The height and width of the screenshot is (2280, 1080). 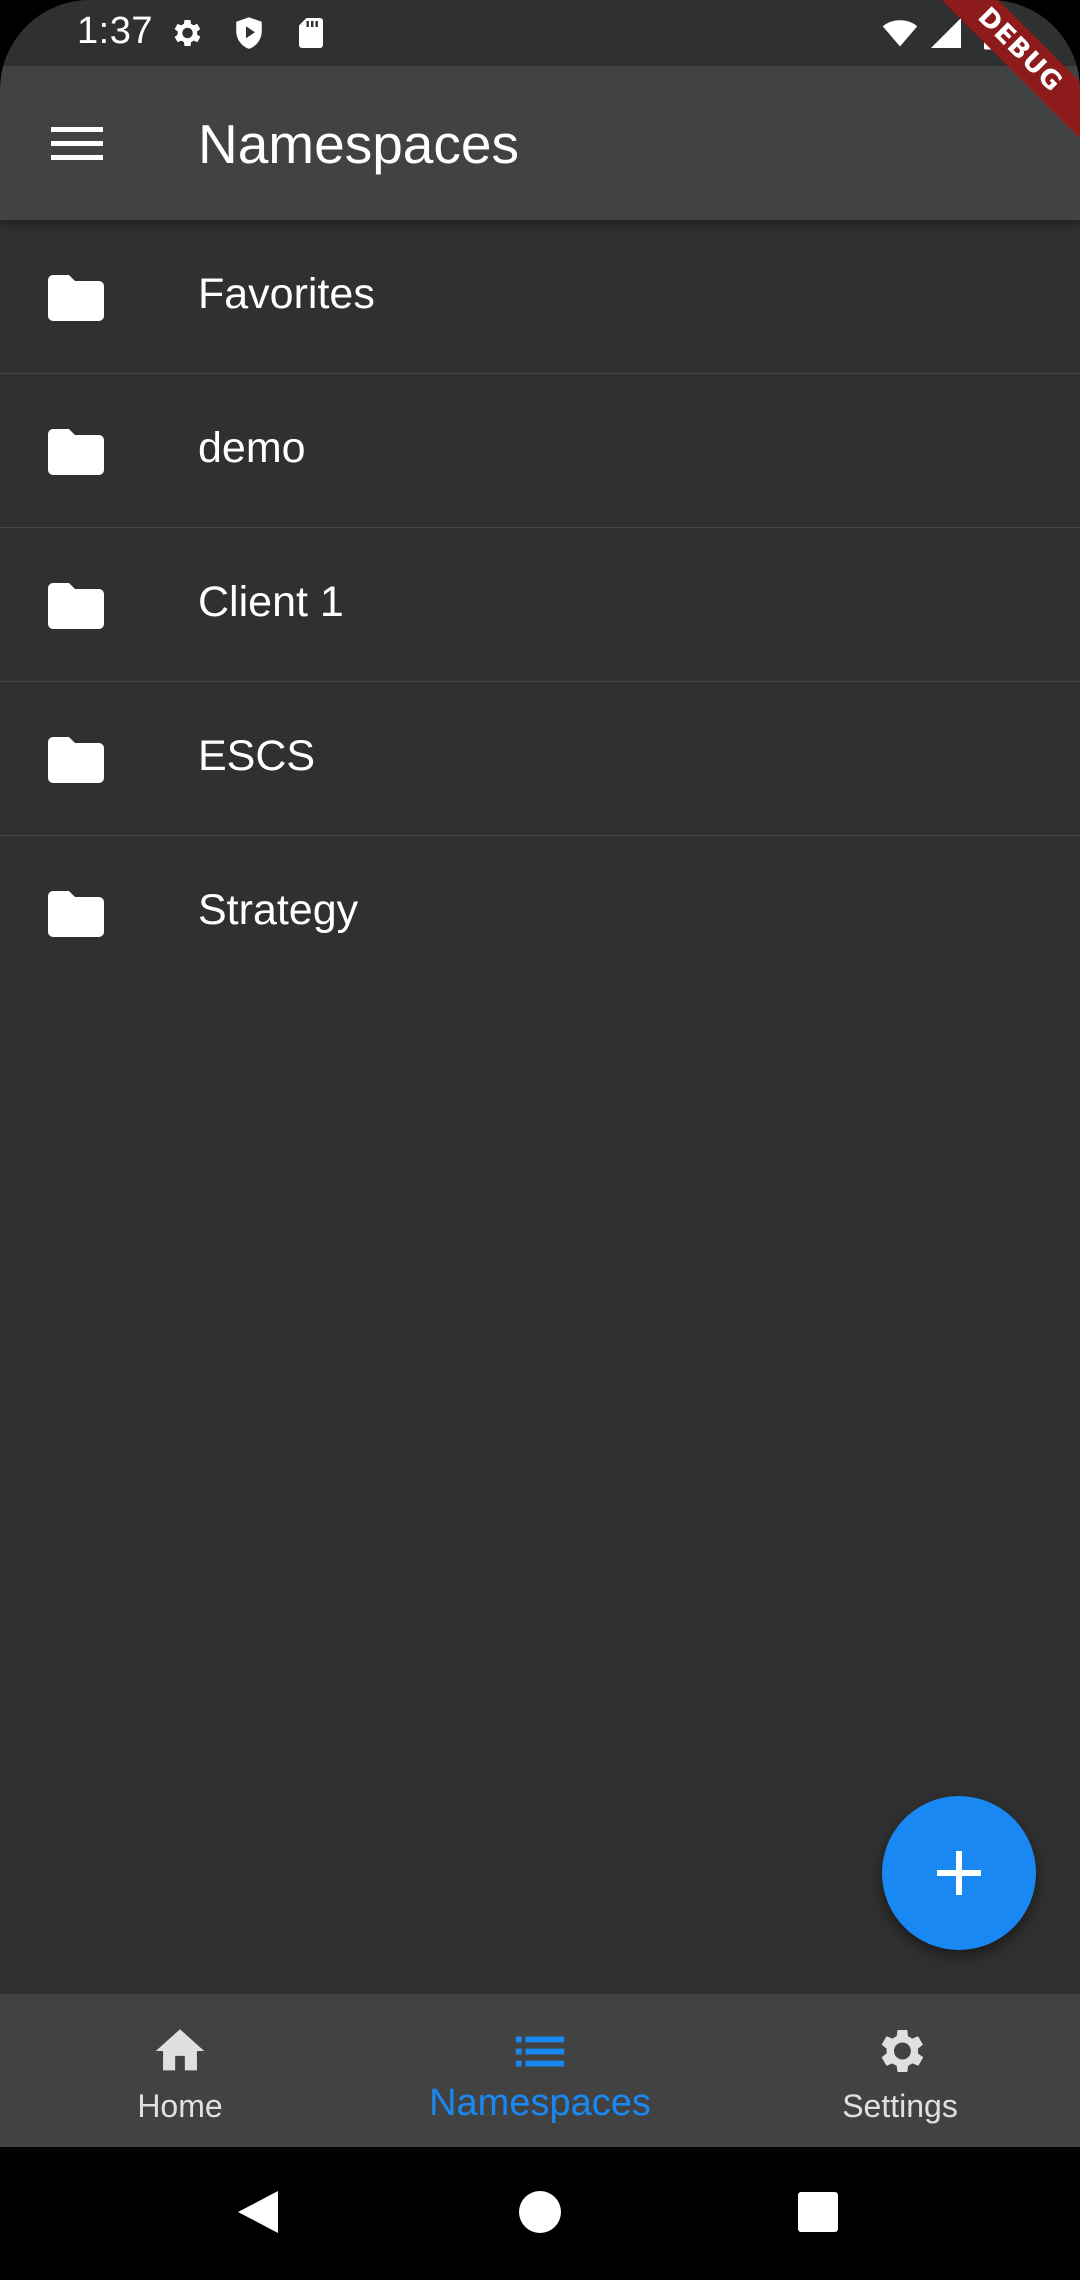 I want to click on list-item-strategy: Strategy, so click(x=540, y=912).